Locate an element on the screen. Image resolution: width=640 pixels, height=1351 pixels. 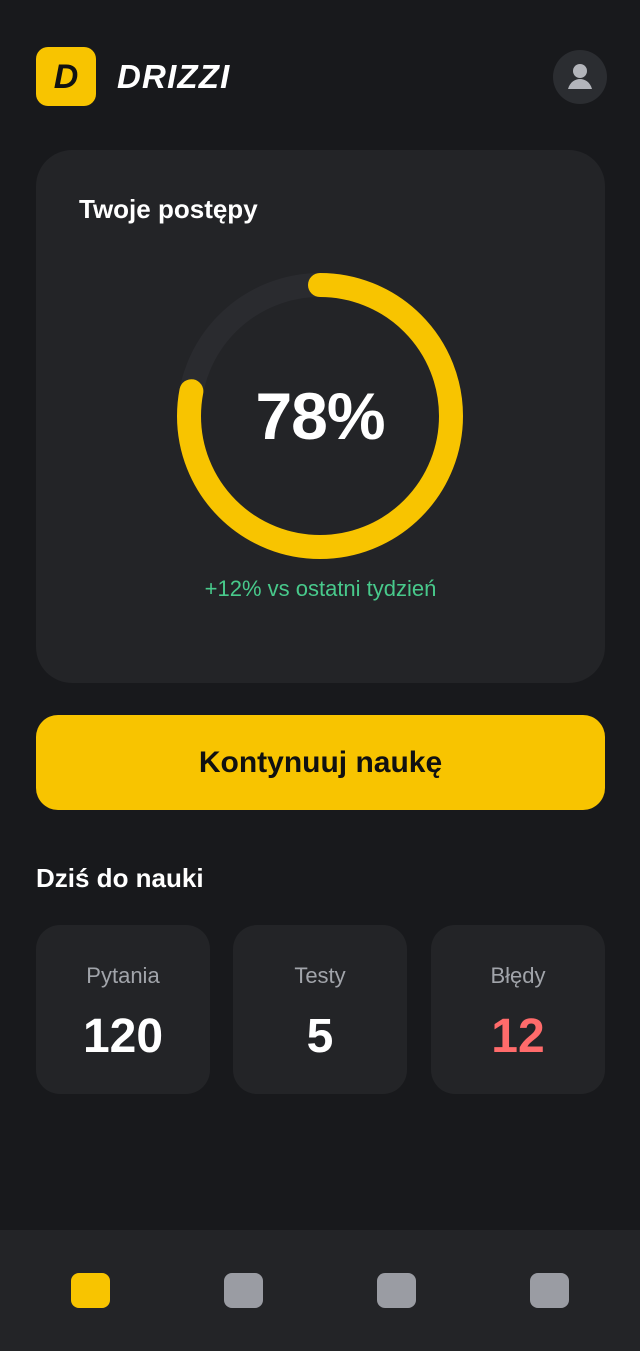
nav-home-icon is located at coordinates (90, 1290).